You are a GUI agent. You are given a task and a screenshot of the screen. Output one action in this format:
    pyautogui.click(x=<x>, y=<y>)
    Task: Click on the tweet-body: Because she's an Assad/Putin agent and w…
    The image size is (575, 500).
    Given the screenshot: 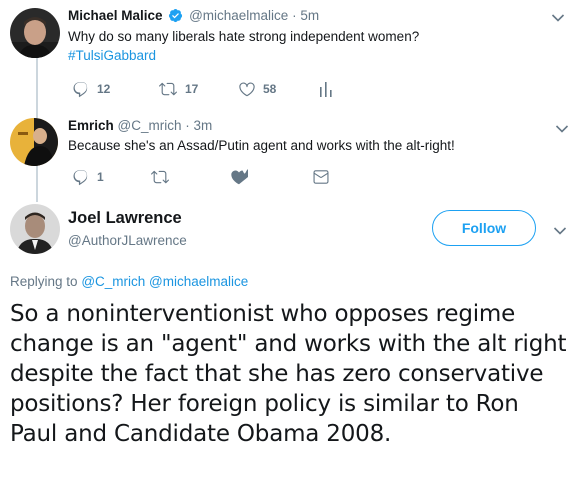 What is the action you would take?
    pyautogui.click(x=261, y=145)
    